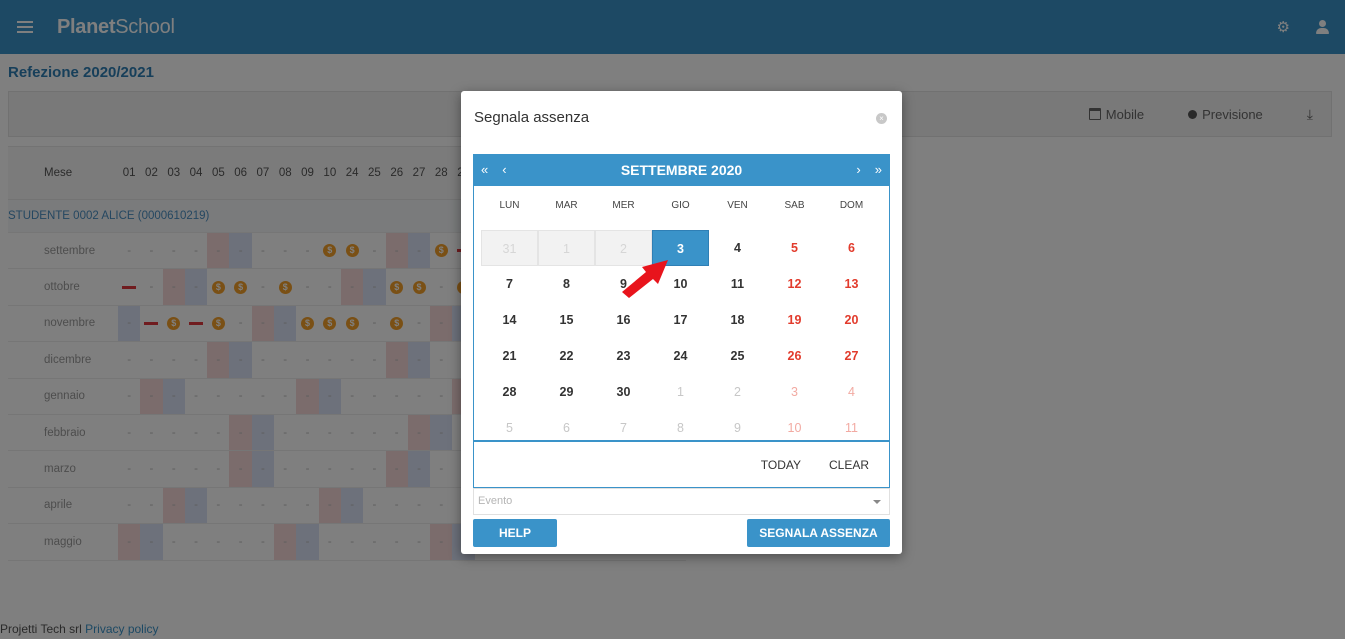 Image resolution: width=1345 pixels, height=639 pixels. I want to click on today-button: TODAY, so click(781, 465).